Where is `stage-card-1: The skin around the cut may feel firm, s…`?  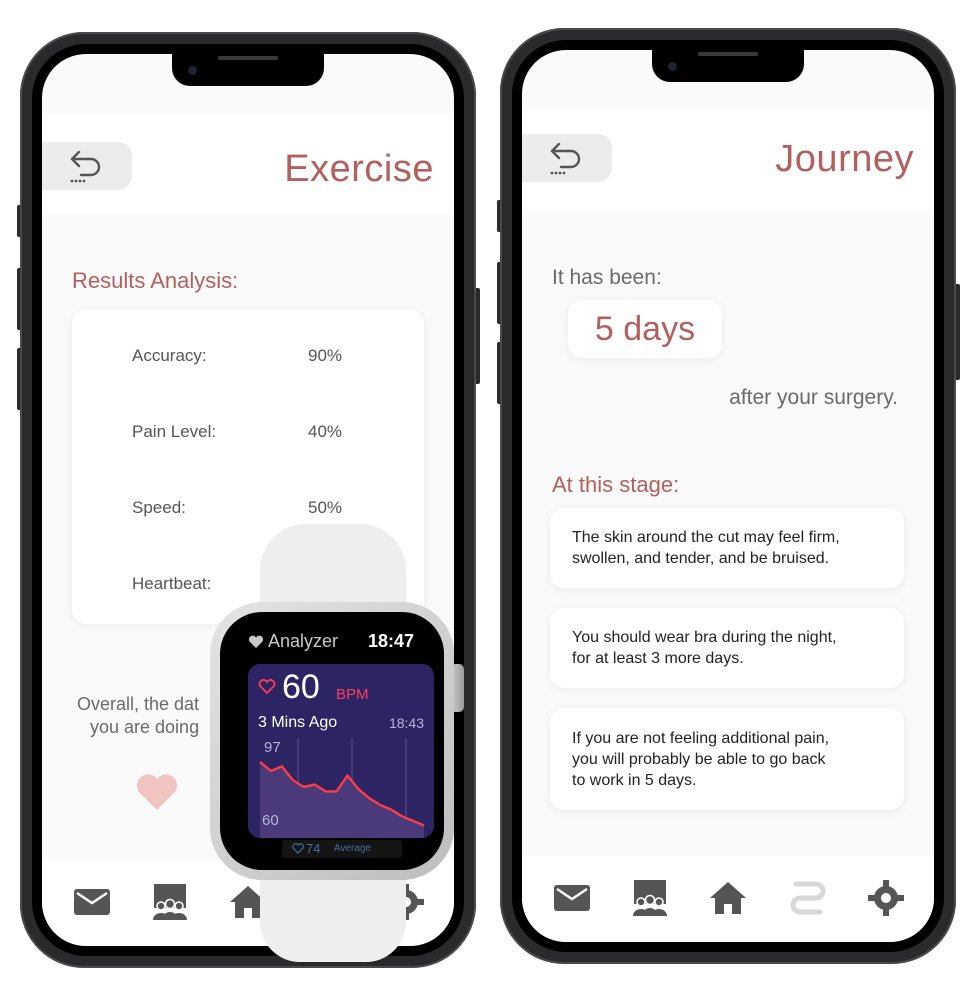 stage-card-1: The skin around the cut may feel firm, s… is located at coordinates (727, 548).